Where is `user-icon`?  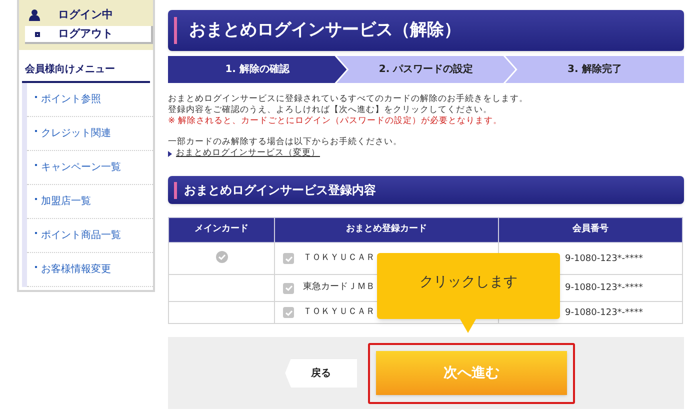 user-icon is located at coordinates (34, 15).